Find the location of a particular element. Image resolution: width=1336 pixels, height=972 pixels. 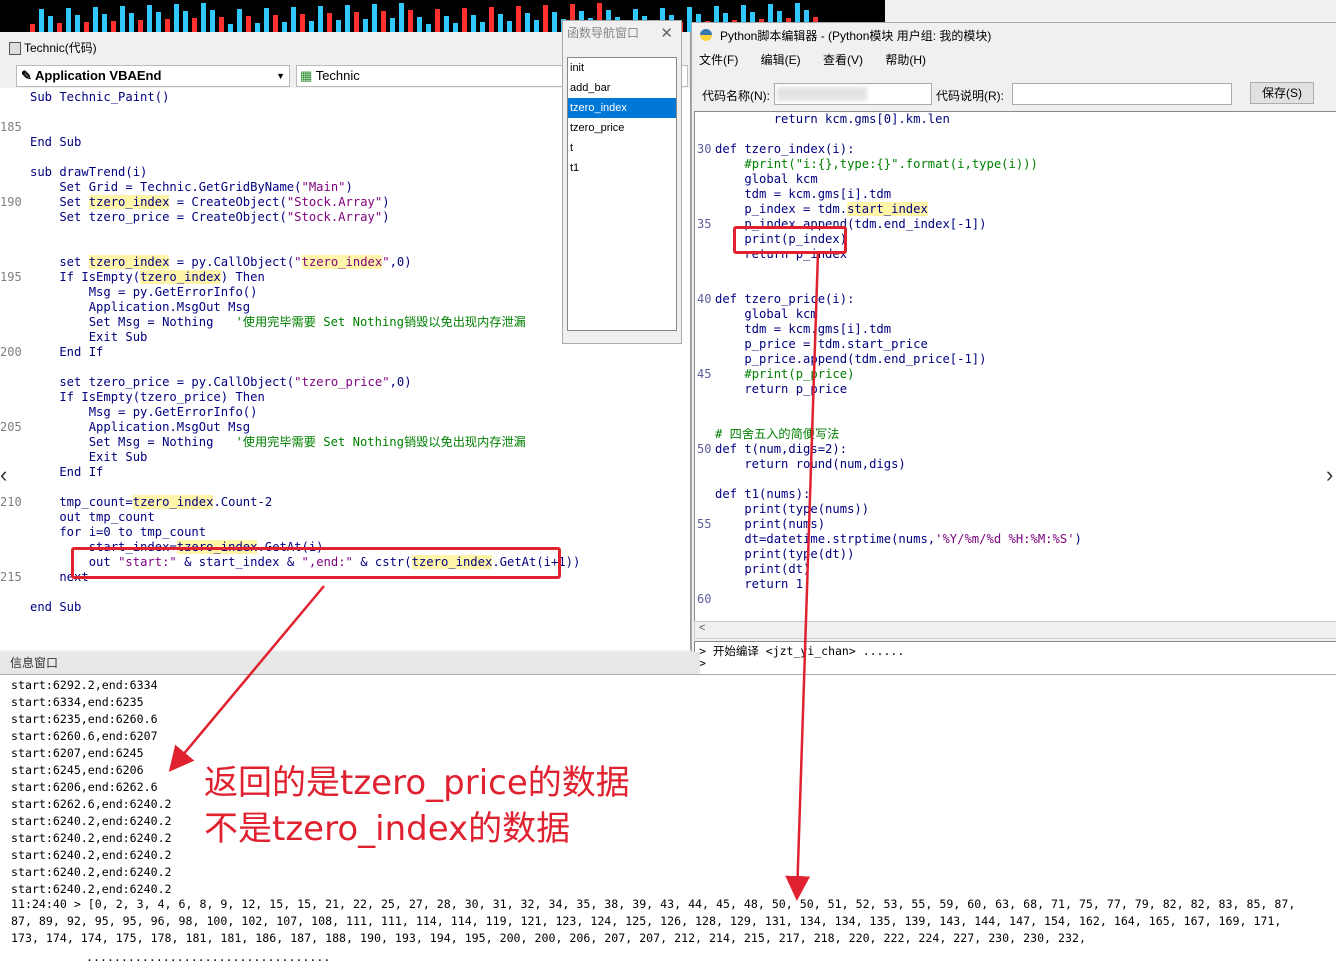

arrow-to-array is located at coordinates (802, 576).